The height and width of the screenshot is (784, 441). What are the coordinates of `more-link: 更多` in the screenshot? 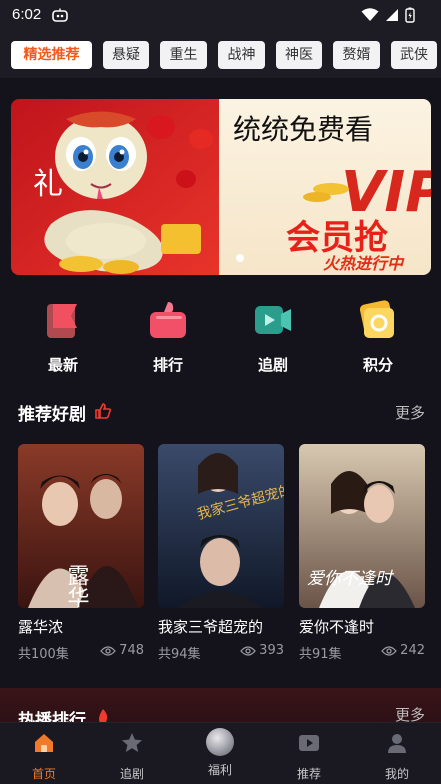 It's located at (410, 412).